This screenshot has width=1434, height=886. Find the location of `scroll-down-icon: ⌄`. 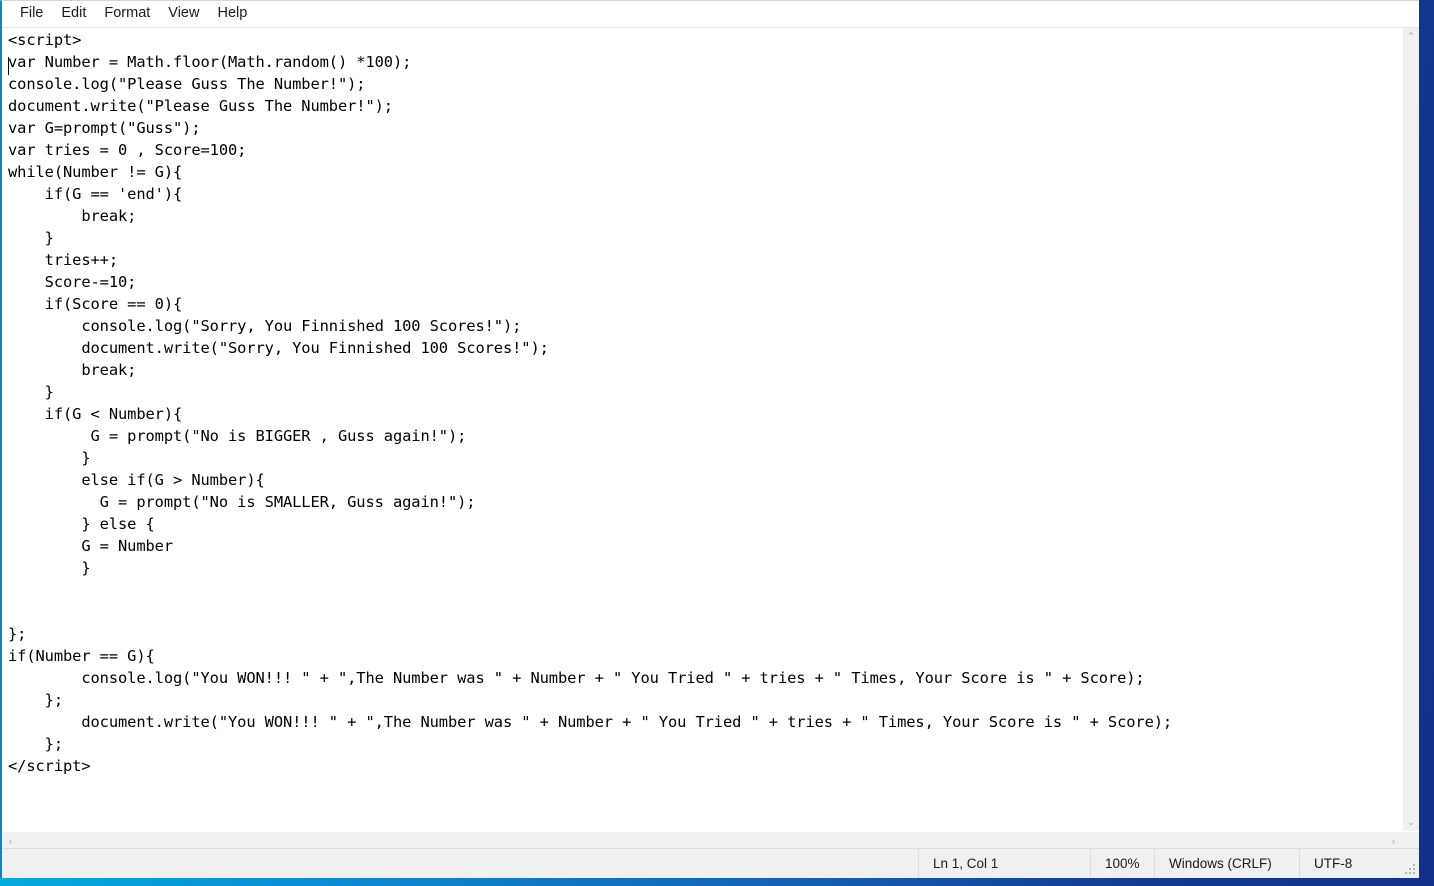

scroll-down-icon: ⌄ is located at coordinates (1411, 822).